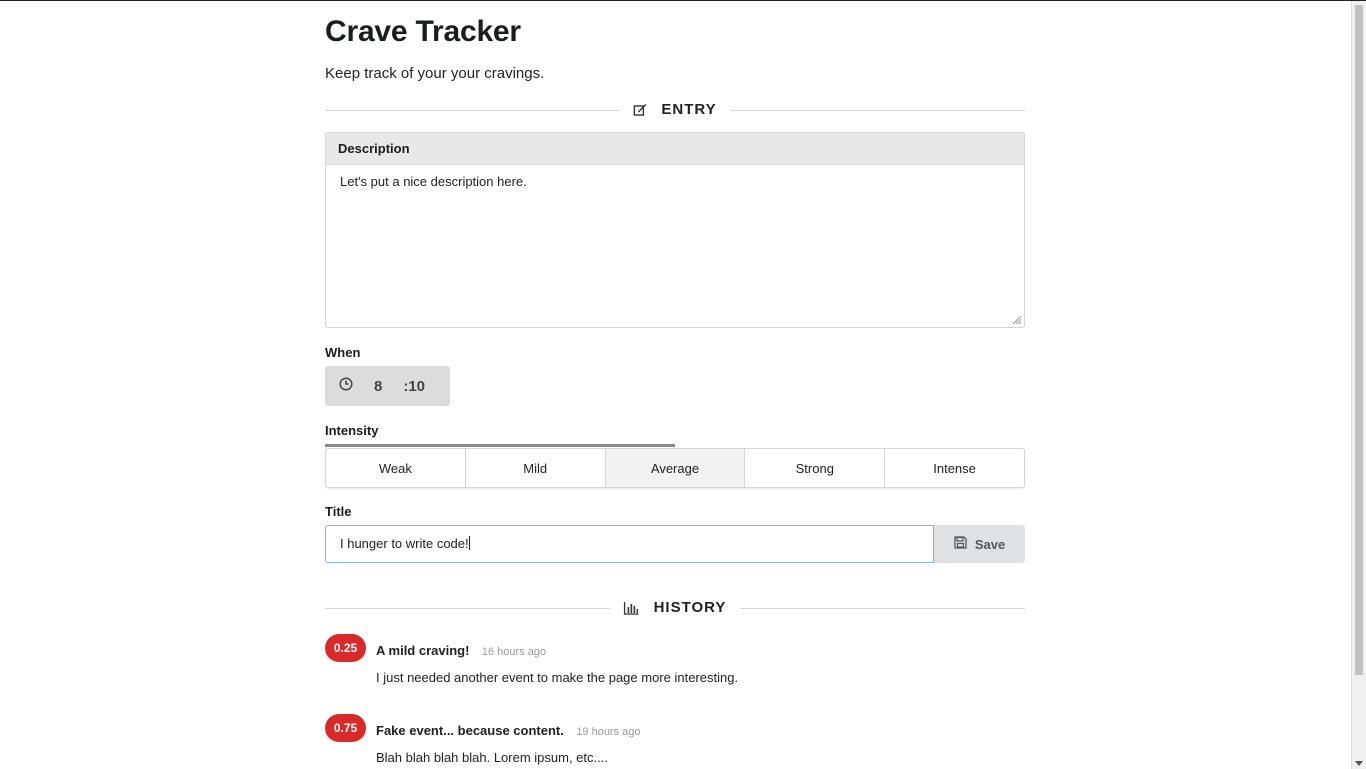  I want to click on save-icon, so click(960, 544).